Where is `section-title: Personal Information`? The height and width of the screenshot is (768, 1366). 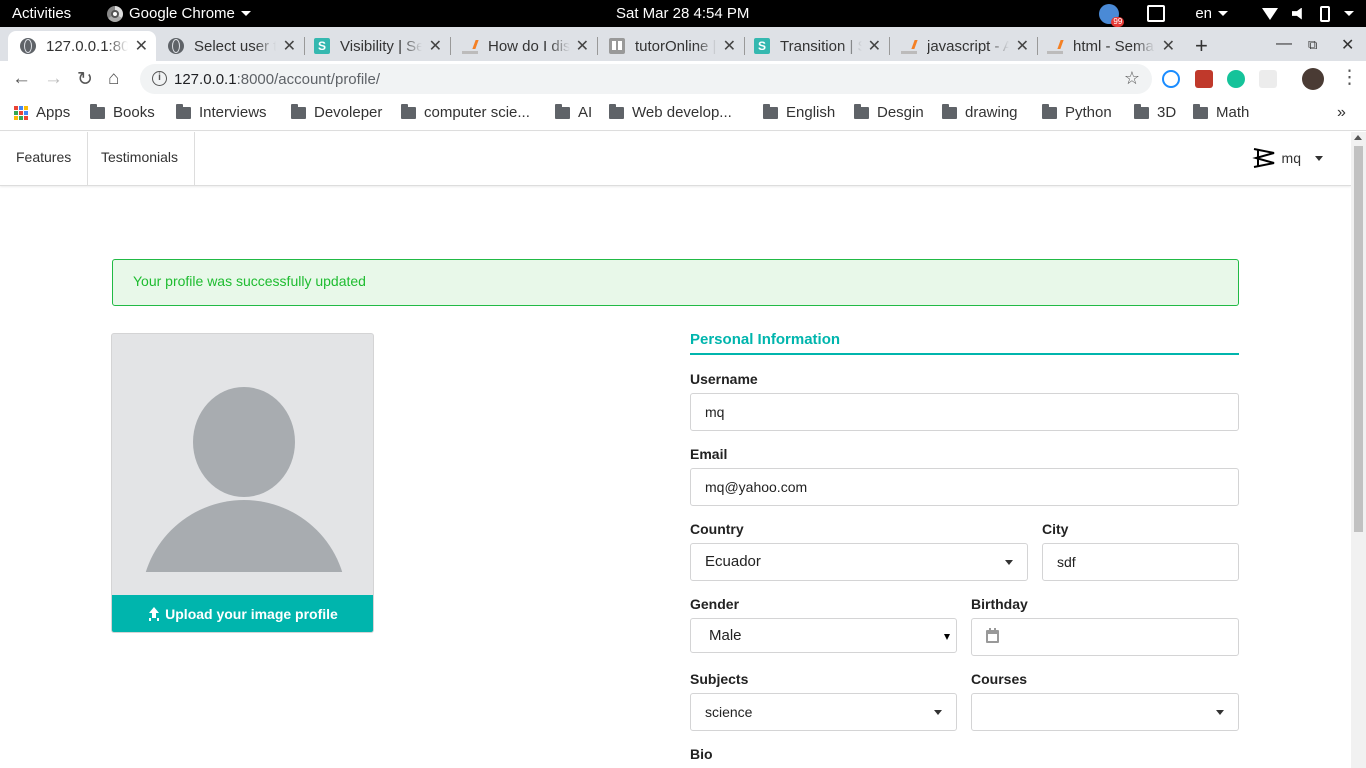 section-title: Personal Information is located at coordinates (964, 343).